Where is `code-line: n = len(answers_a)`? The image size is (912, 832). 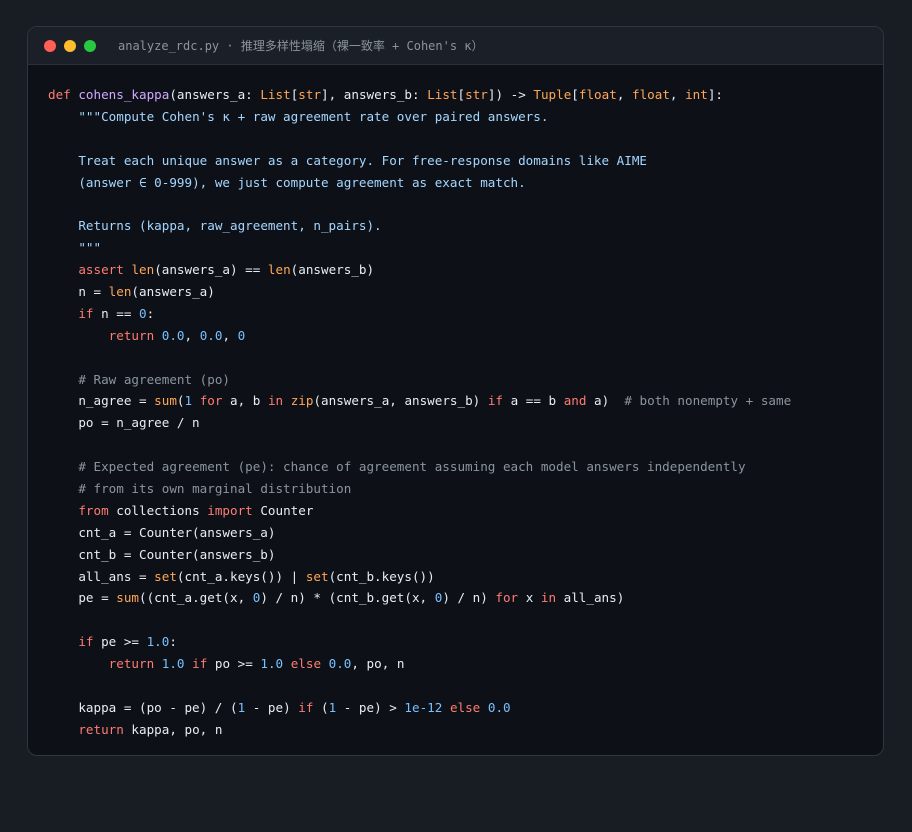 code-line: n = len(answers_a) is located at coordinates (419, 292).